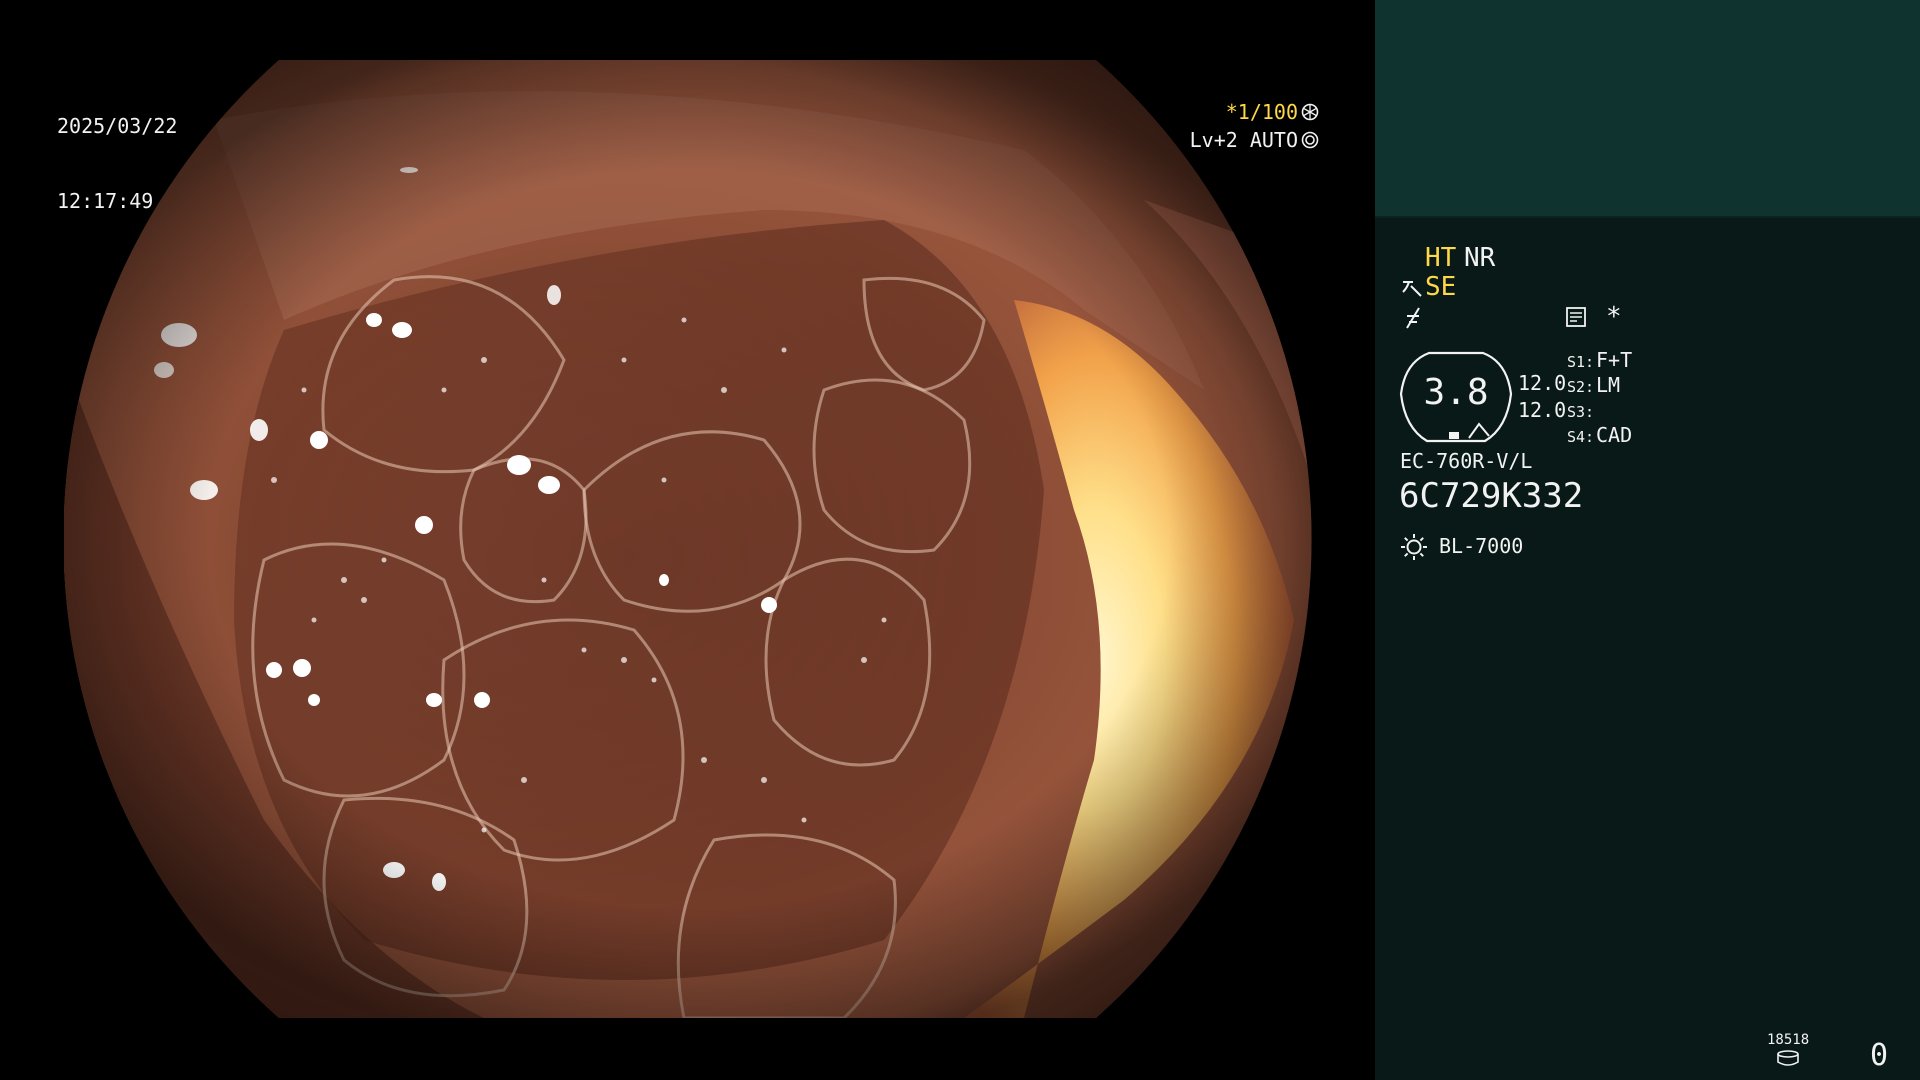  Describe the element at coordinates (1480, 258) in the screenshot. I see `mode-nr-label: NR` at that location.